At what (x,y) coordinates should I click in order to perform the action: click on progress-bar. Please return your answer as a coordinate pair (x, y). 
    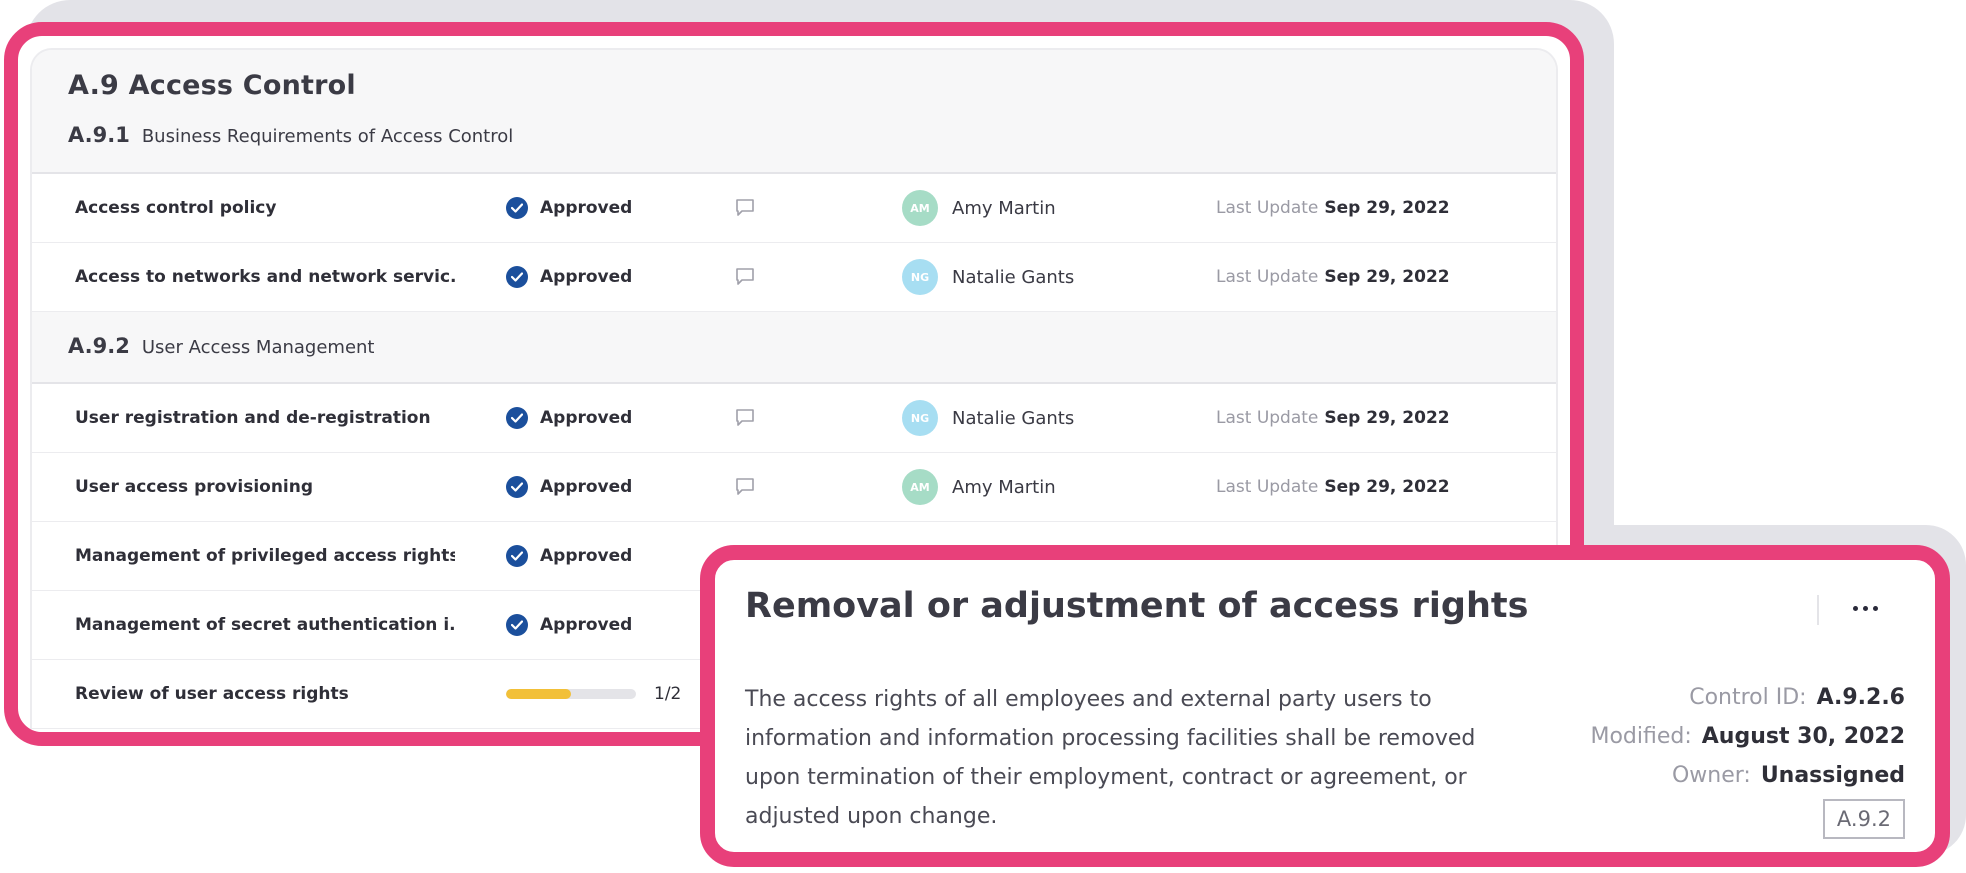
    Looking at the image, I should click on (571, 694).